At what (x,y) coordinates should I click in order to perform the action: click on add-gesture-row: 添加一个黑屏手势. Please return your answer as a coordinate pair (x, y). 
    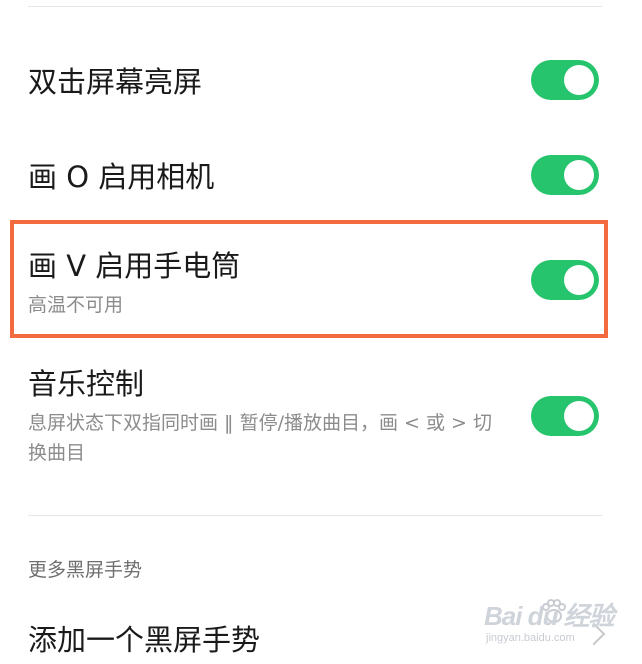
    Looking at the image, I should click on (321, 637).